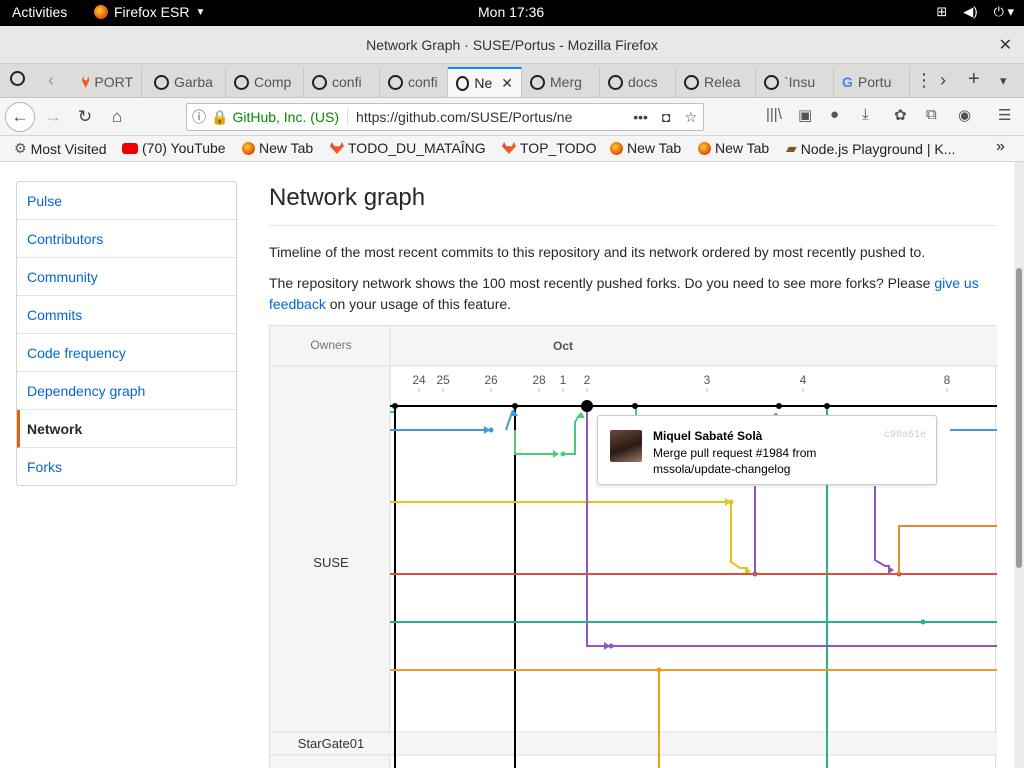 The height and width of the screenshot is (768, 1024). I want to click on screenshot-icon: ⧉, so click(931, 114).